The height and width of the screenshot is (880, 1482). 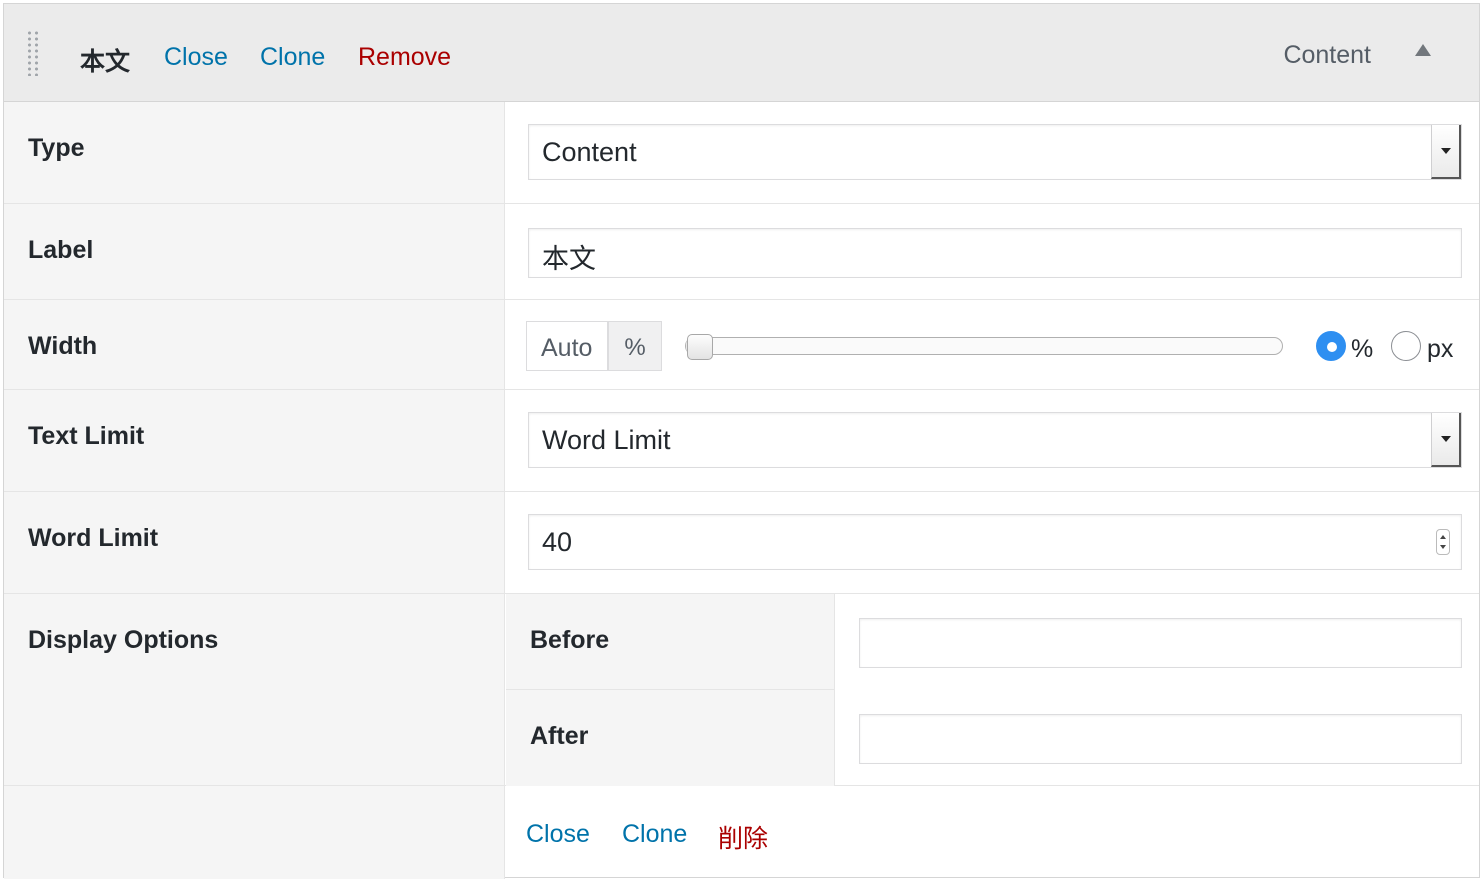 What do you see at coordinates (1440, 349) in the screenshot?
I see `unit-radio-px-label: px` at bounding box center [1440, 349].